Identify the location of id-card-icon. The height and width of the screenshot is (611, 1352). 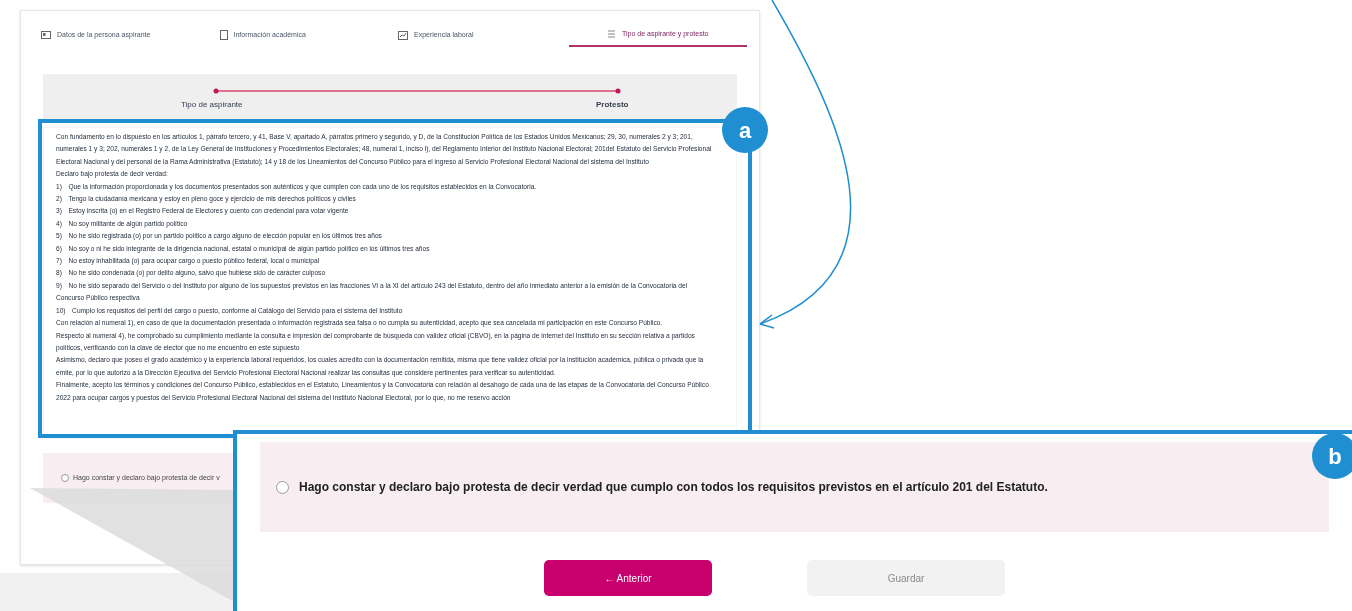
(46, 35).